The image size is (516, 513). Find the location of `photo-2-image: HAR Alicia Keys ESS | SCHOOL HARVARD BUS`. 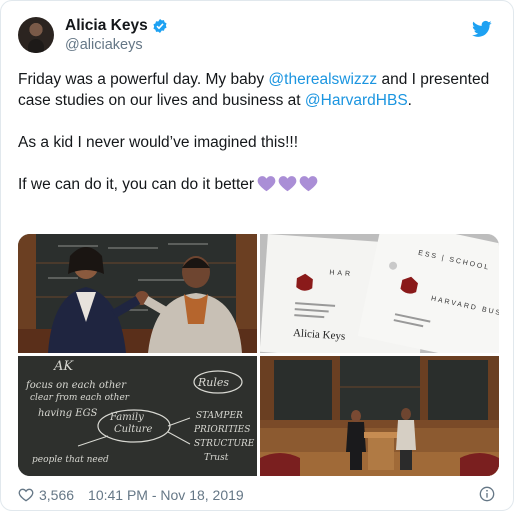

photo-2-image: HAR Alicia Keys ESS | SCHOOL HARVARD BUS is located at coordinates (379, 293).